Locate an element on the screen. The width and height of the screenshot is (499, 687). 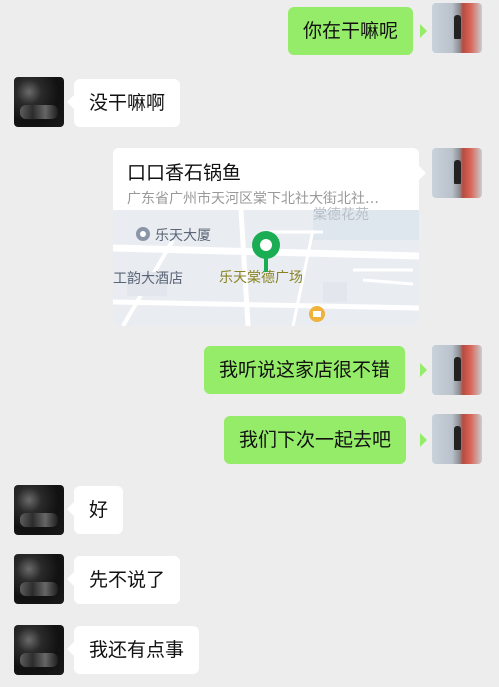
message-bubble: 你在干嘛呢 is located at coordinates (351, 31).